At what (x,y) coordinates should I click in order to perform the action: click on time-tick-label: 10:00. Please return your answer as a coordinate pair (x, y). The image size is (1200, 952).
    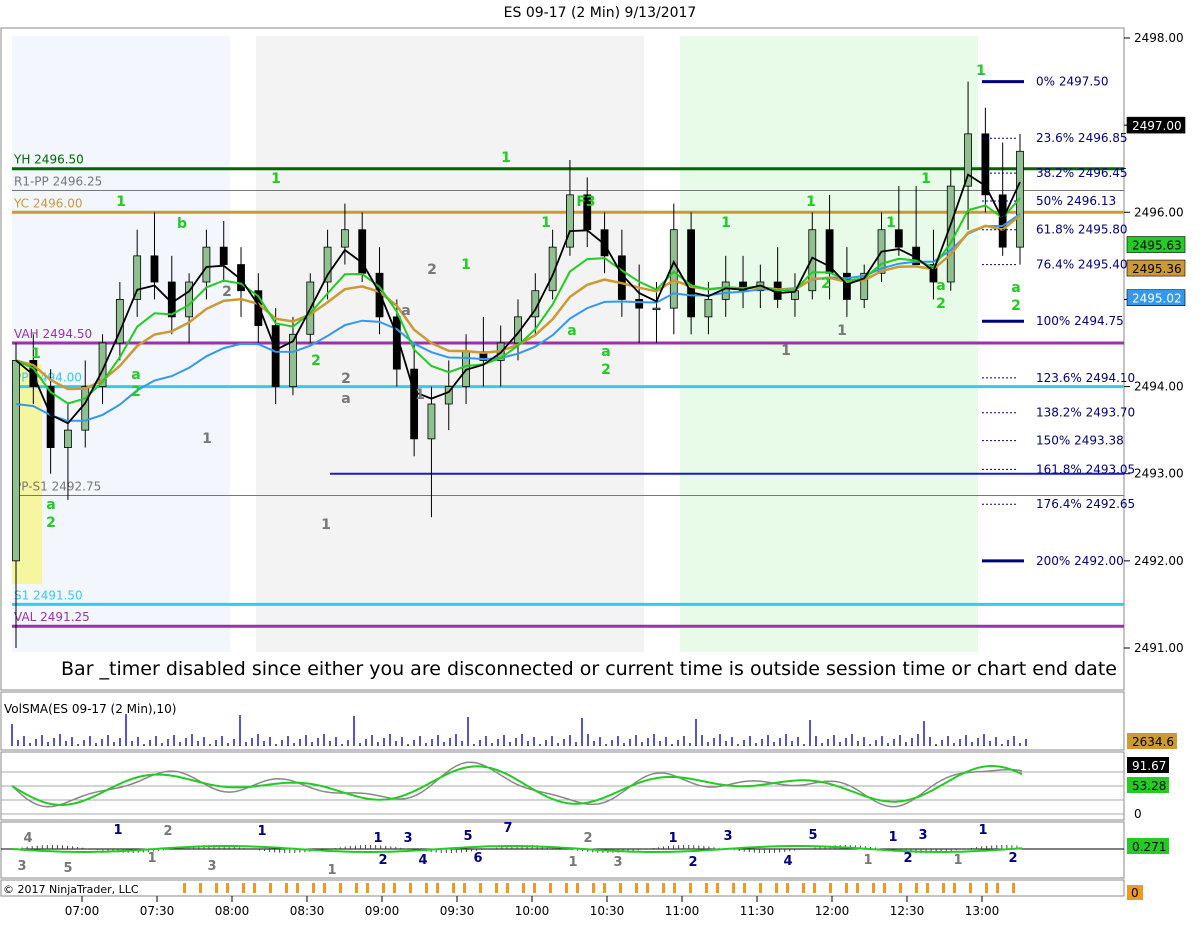
    Looking at the image, I should click on (532, 911).